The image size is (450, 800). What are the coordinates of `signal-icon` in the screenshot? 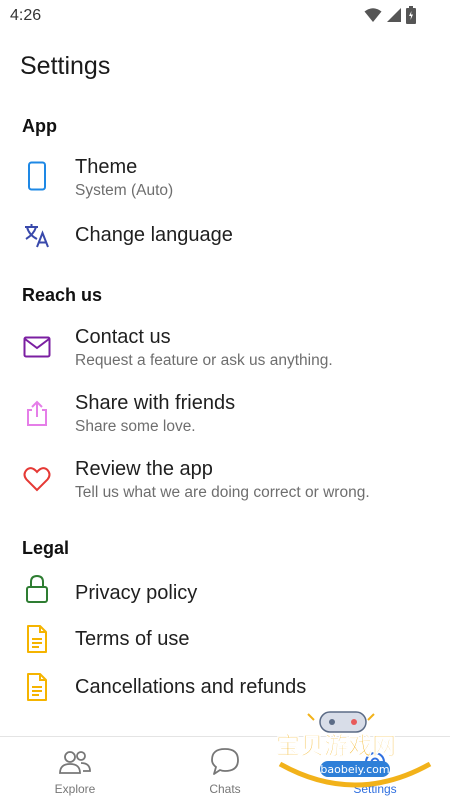 It's located at (394, 15).